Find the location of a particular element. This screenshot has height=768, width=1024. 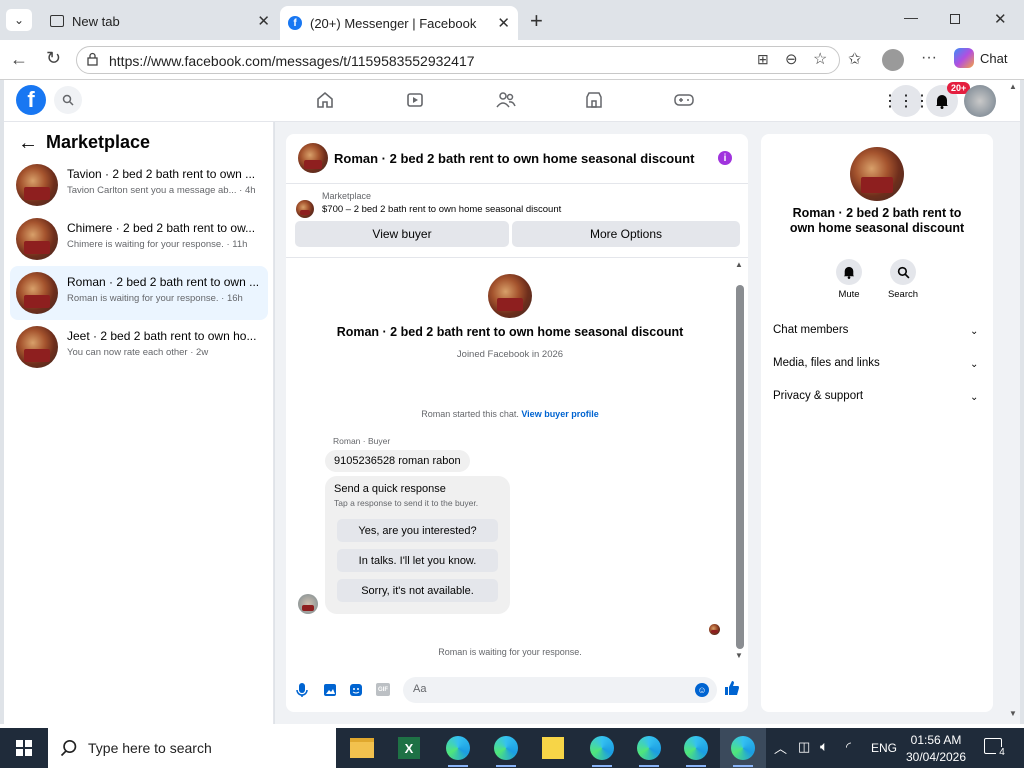

gaming-icon is located at coordinates (684, 102).